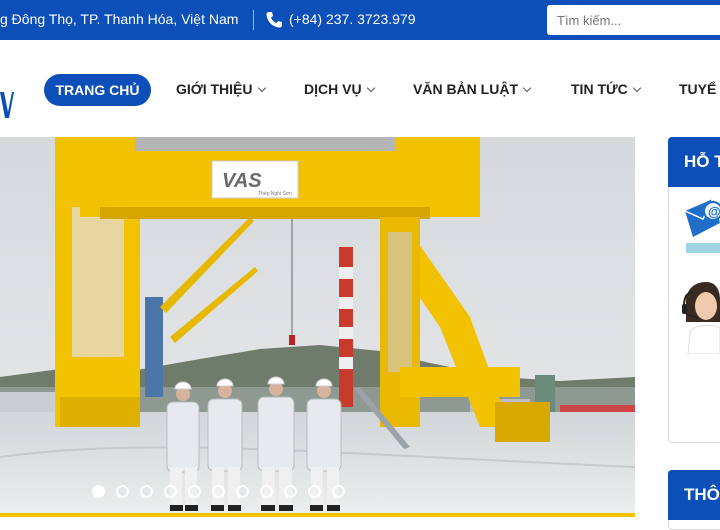  What do you see at coordinates (599, 89) in the screenshot?
I see `nav-item-label: TIN TỨC` at bounding box center [599, 89].